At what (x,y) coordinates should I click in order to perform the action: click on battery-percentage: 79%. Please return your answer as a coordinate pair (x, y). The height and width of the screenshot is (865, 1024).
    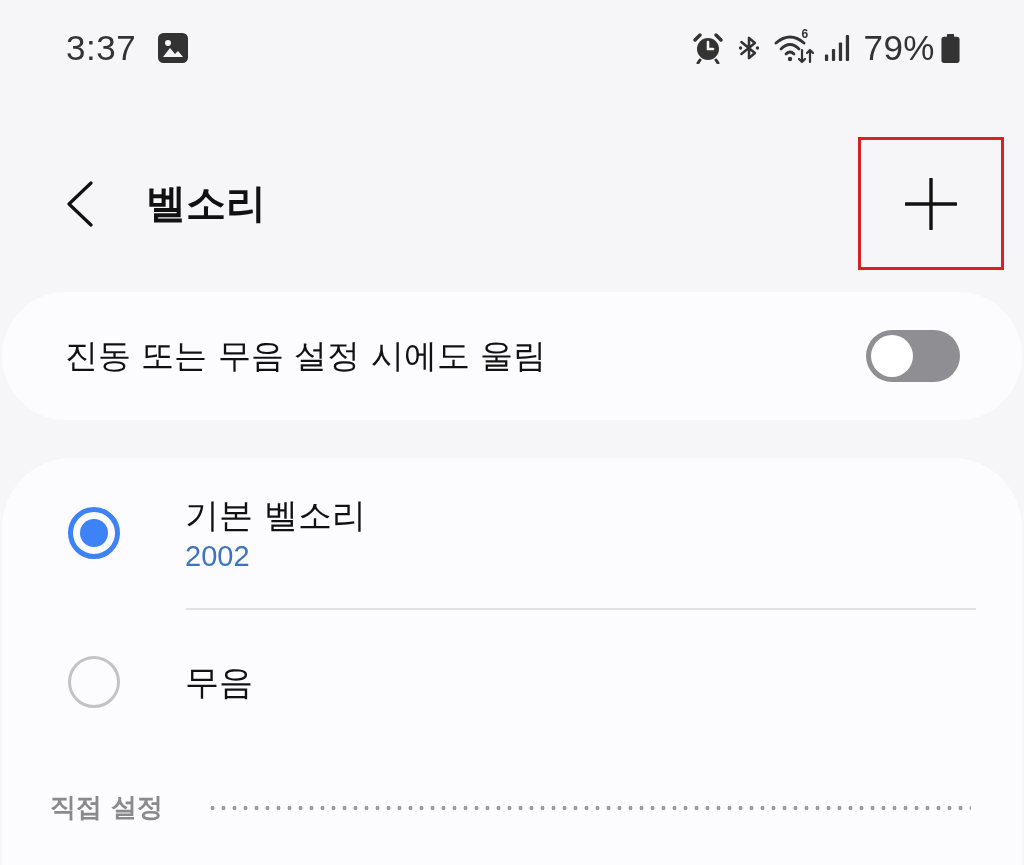
    Looking at the image, I should click on (899, 48).